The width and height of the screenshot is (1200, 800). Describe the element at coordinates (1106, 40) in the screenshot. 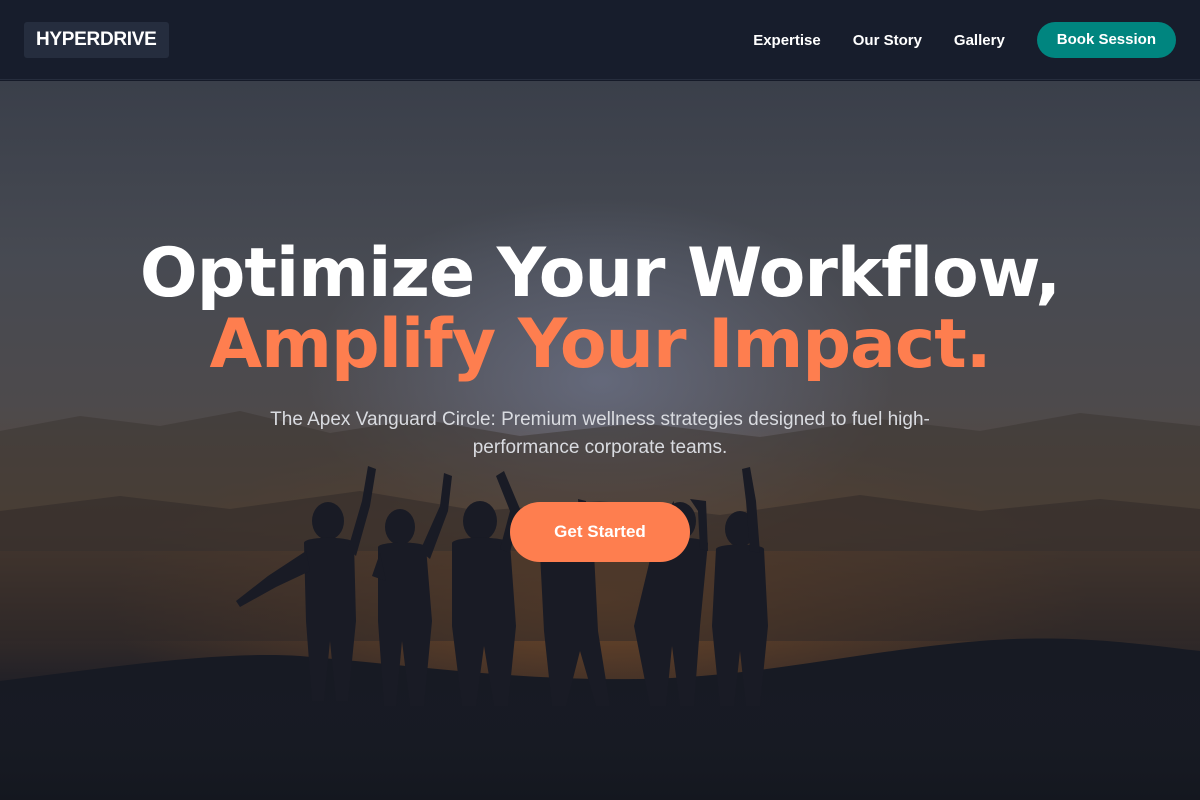

I see `book-session-button: Book Session` at that location.